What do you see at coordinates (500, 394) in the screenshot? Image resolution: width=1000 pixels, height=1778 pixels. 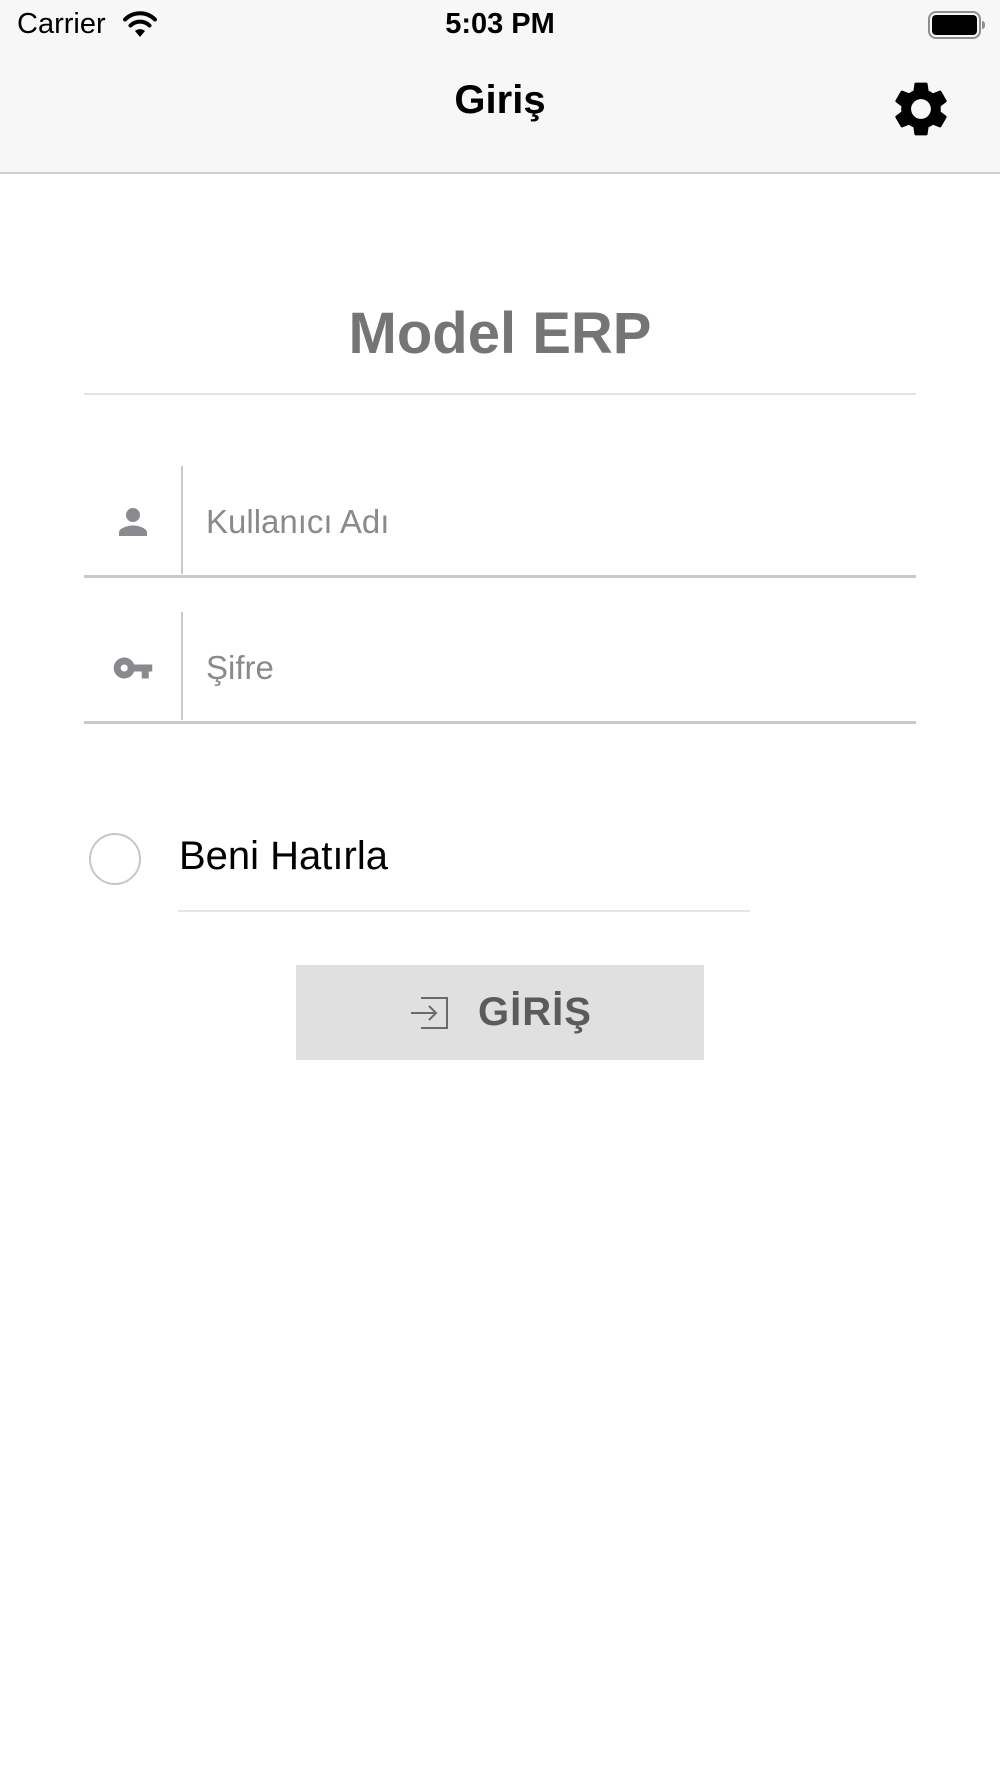 I see `title-divider` at bounding box center [500, 394].